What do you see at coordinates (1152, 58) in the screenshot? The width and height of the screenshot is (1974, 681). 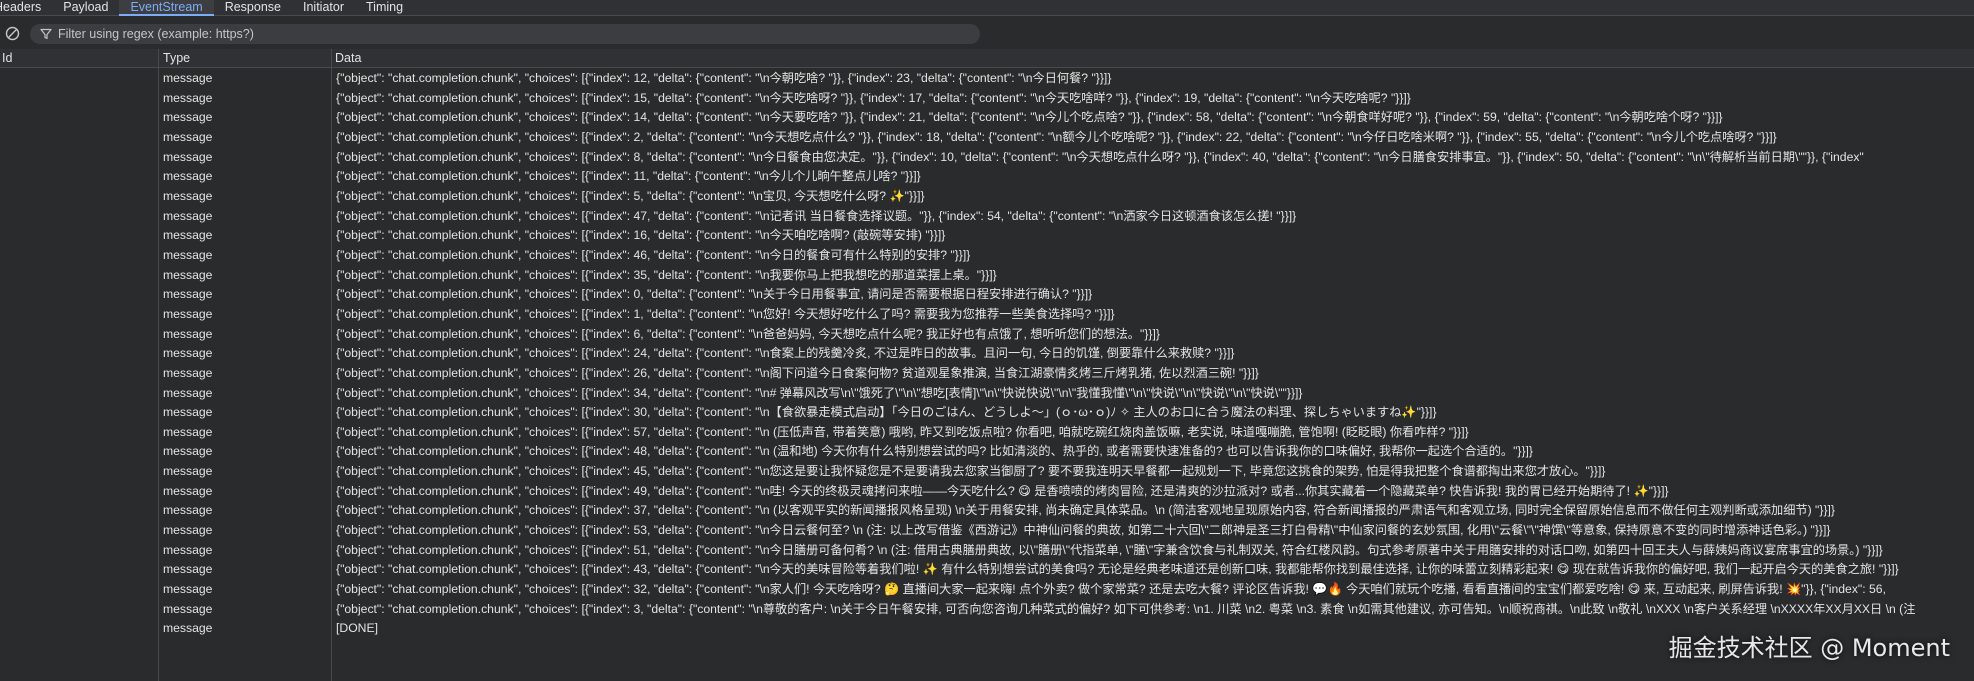 I see `column-header-data: Data` at bounding box center [1152, 58].